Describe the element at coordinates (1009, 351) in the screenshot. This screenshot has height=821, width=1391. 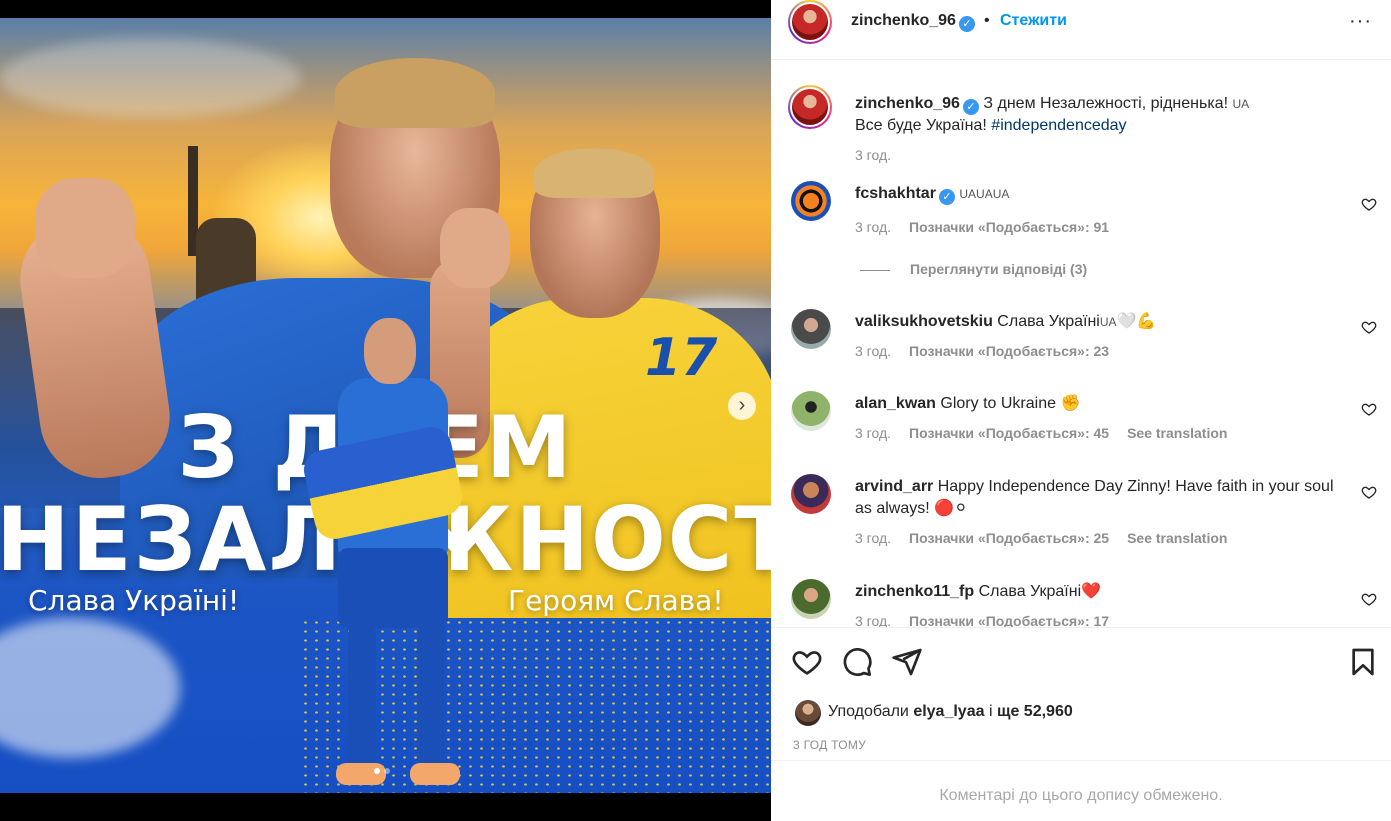
I see `comment-likes: Позначки «Подобається»: 23` at that location.